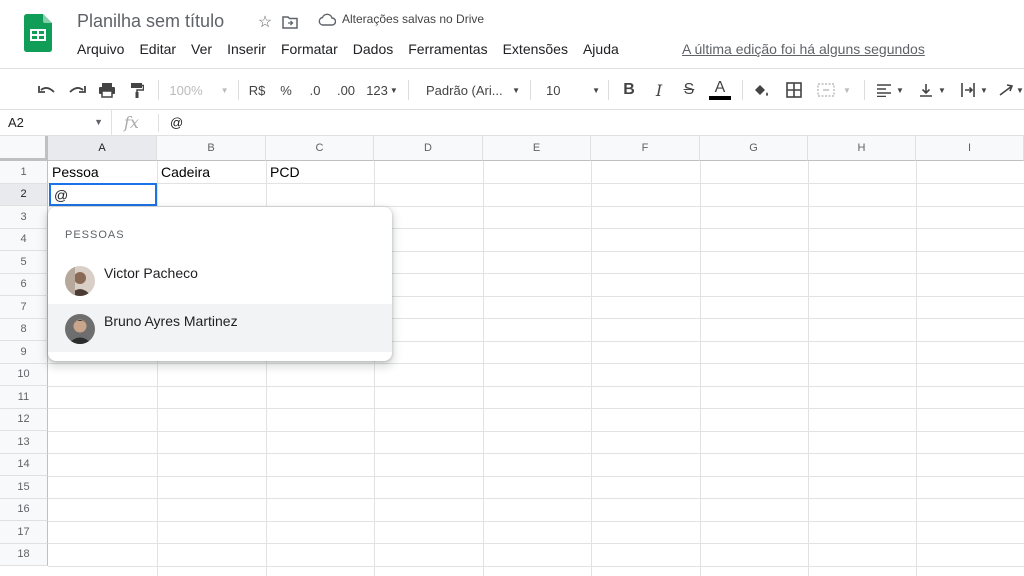 The width and height of the screenshot is (1024, 576). What do you see at coordinates (890, 90) in the screenshot?
I see `horizontal-align-icon: ▼` at bounding box center [890, 90].